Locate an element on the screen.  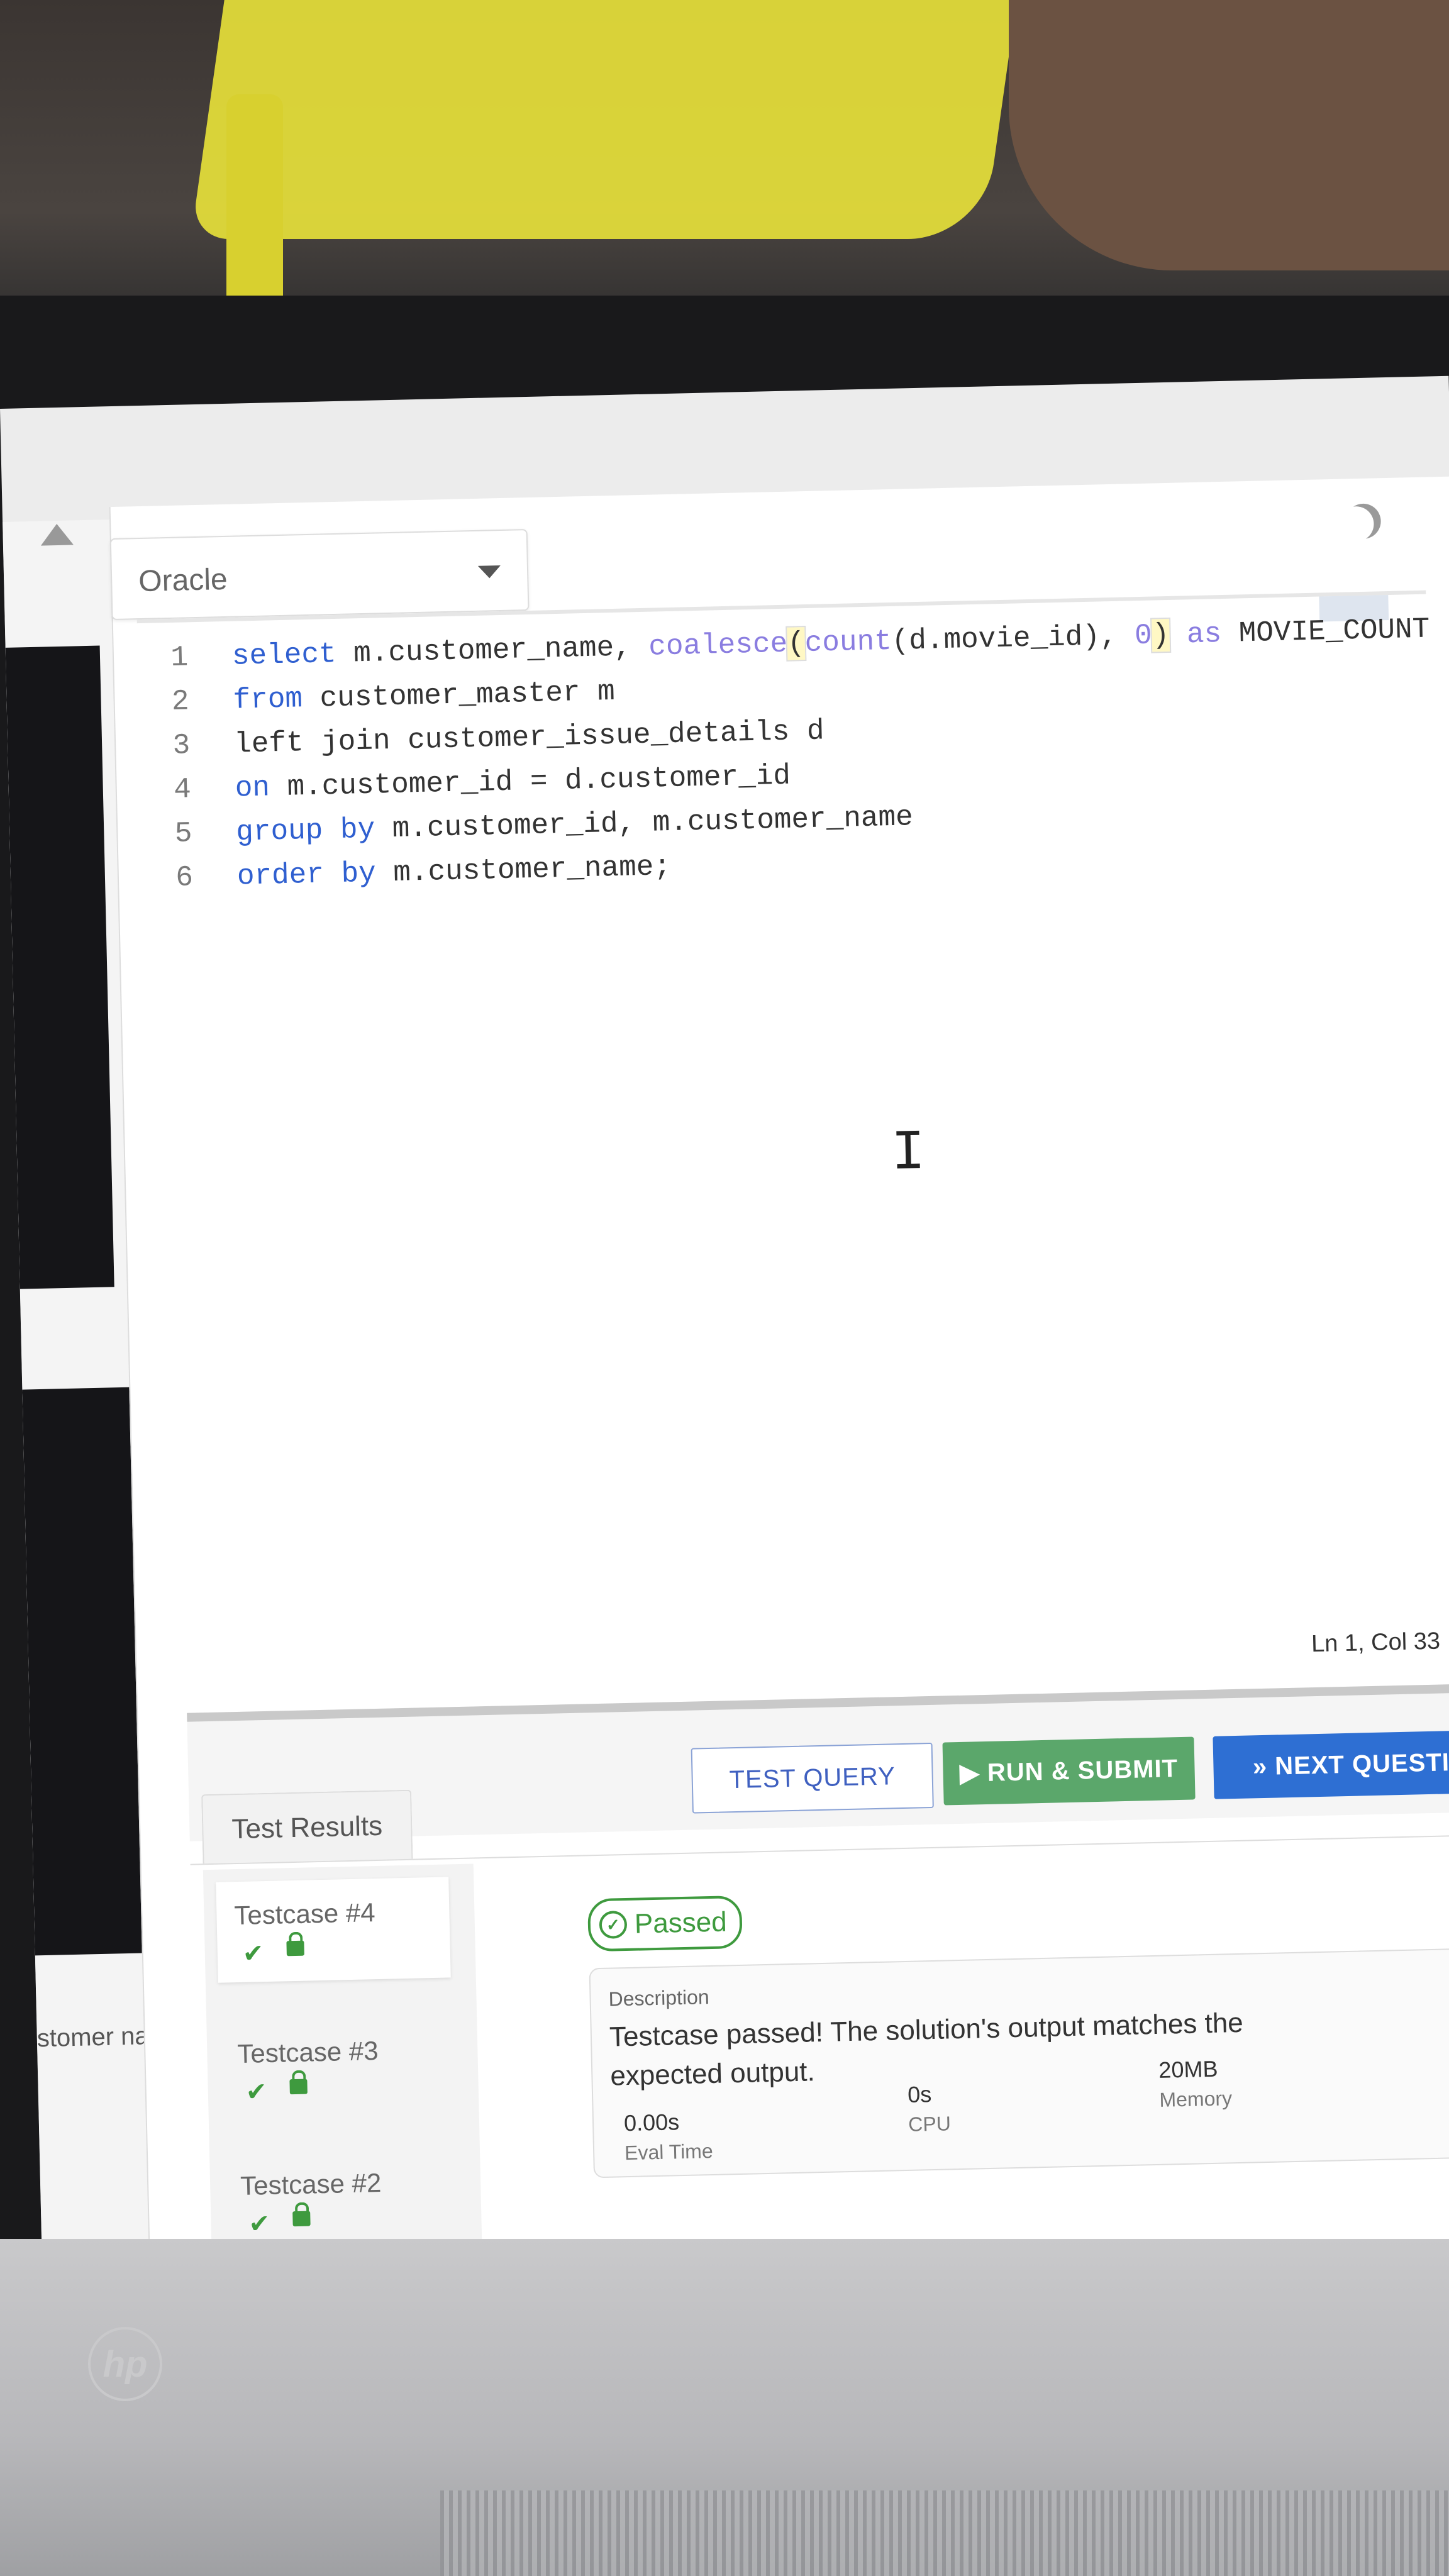
status-badge: ✓ Passed is located at coordinates (665, 1923).